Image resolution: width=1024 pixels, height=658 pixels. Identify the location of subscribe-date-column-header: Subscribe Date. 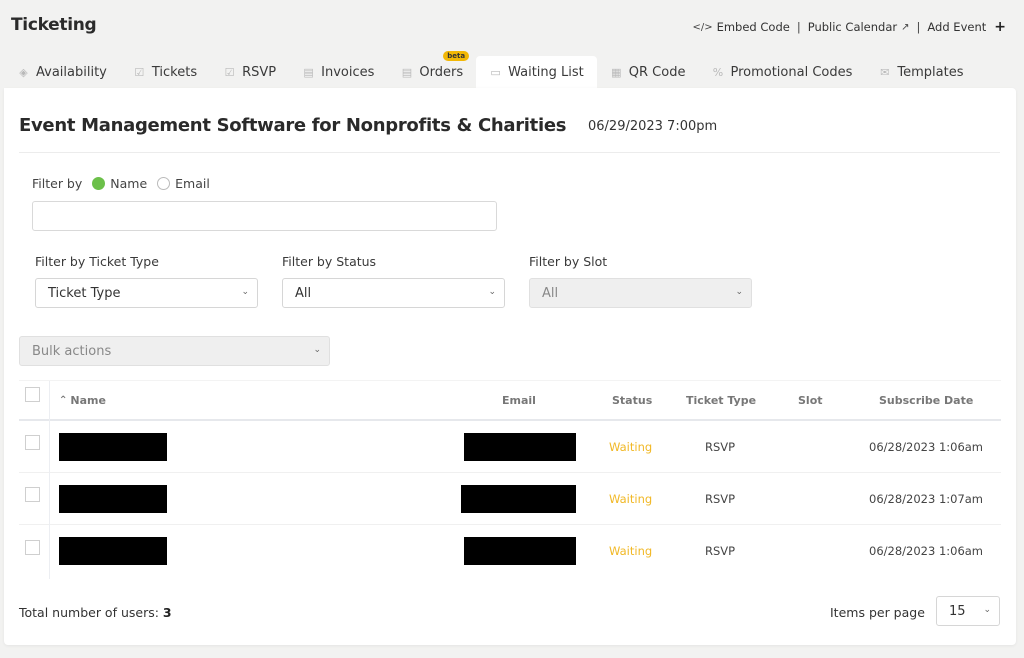
(926, 400).